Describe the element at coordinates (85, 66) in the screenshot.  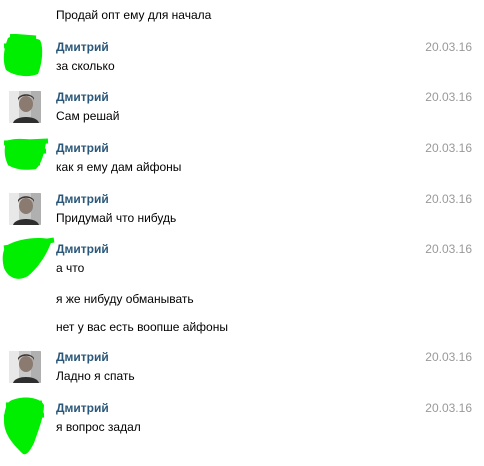
I see `message-text: за сколько` at that location.